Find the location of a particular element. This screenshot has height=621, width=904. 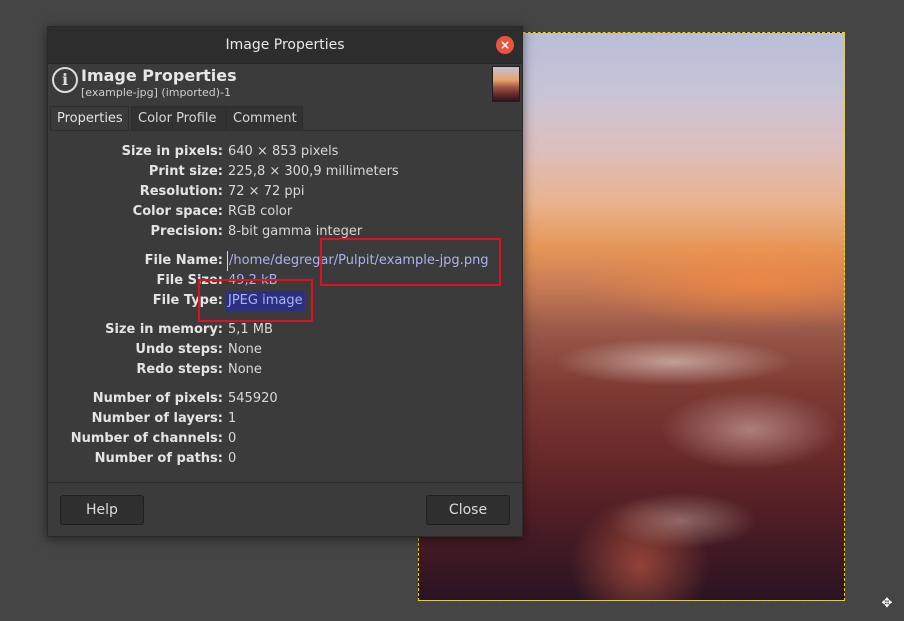

info-icon: i is located at coordinates (65, 80).